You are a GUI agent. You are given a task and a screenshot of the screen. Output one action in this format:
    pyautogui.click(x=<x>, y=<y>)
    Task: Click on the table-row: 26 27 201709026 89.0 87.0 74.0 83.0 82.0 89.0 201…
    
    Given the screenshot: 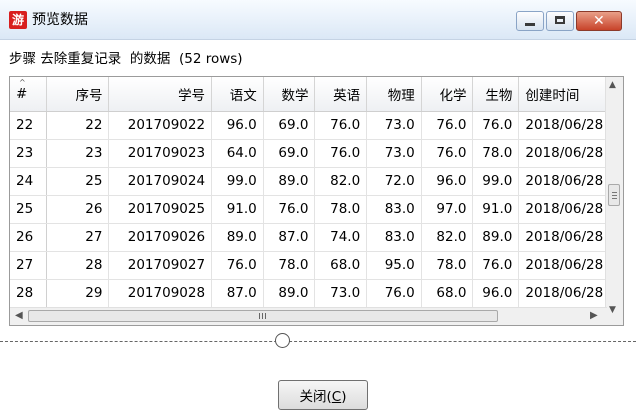 What is the action you would take?
    pyautogui.click(x=316, y=237)
    